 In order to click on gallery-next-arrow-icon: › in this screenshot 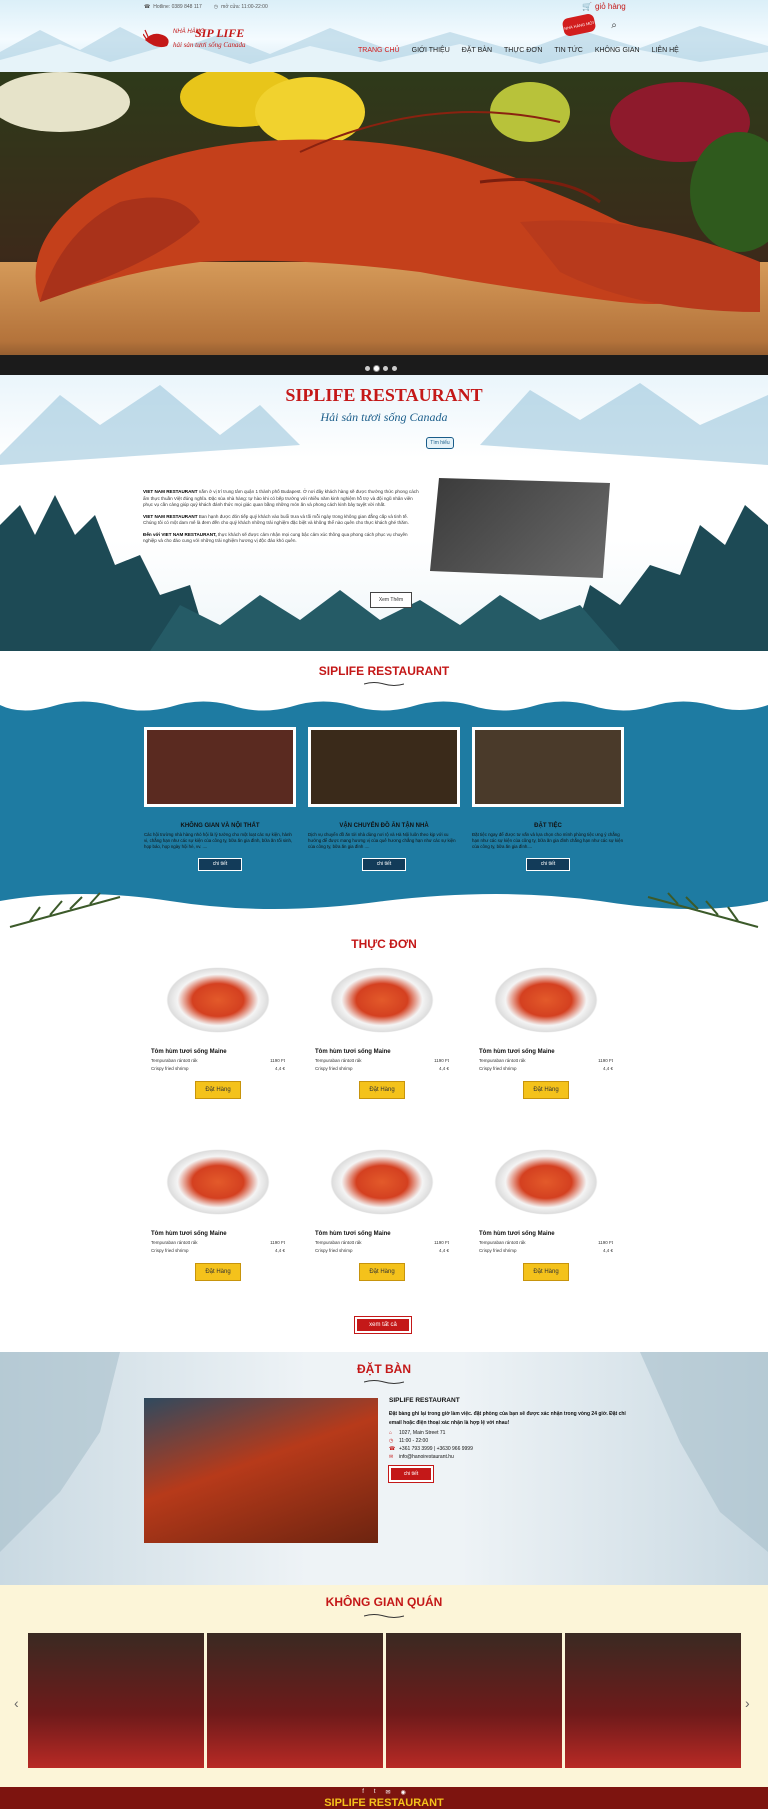, I will do `click(747, 1703)`.